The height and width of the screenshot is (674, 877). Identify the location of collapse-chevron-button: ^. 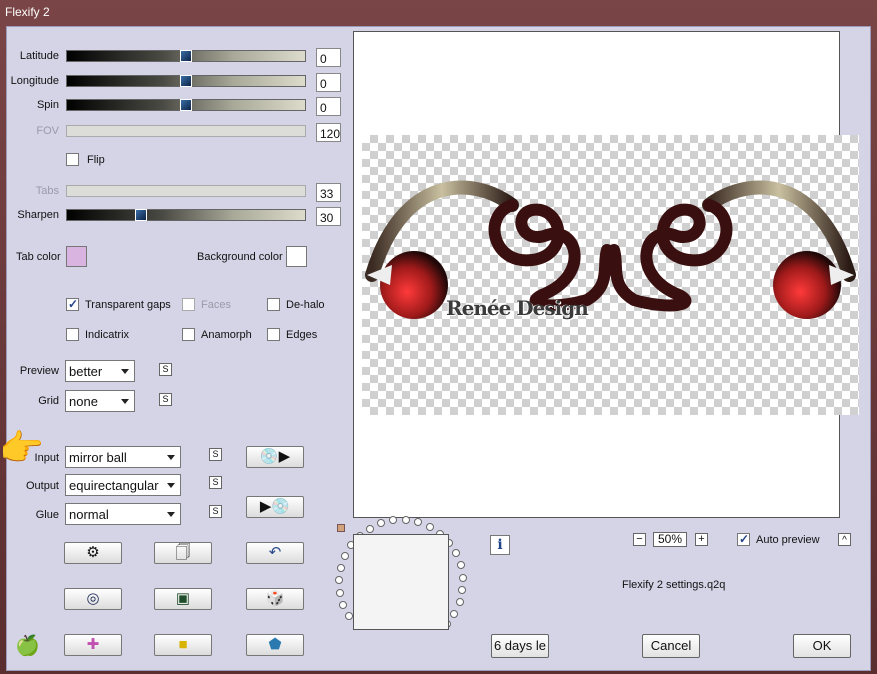
(844, 539).